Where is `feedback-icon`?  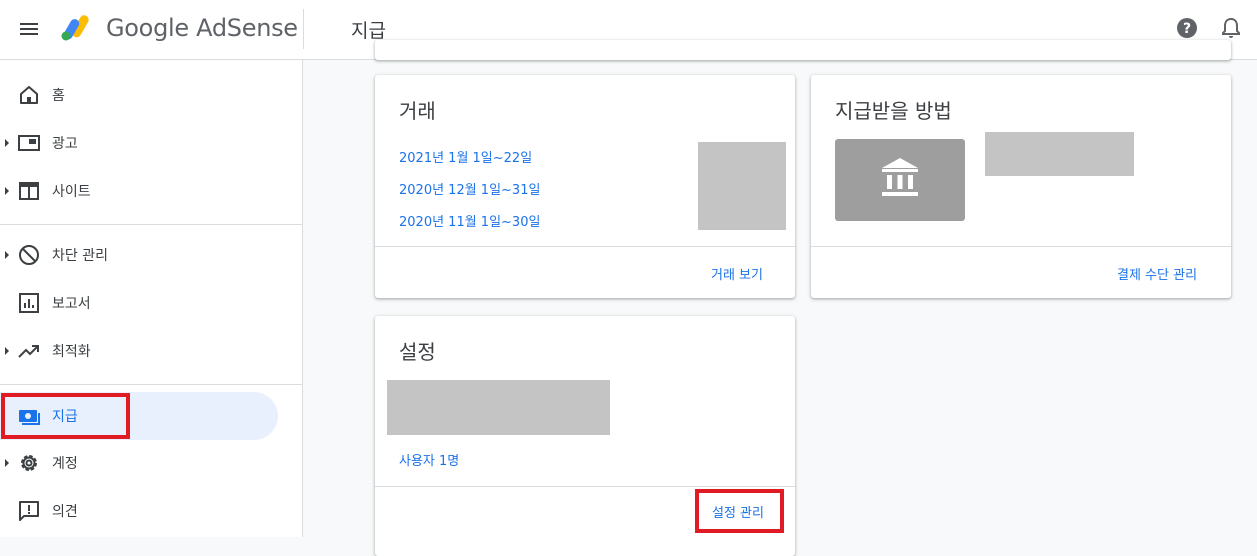 feedback-icon is located at coordinates (29, 511).